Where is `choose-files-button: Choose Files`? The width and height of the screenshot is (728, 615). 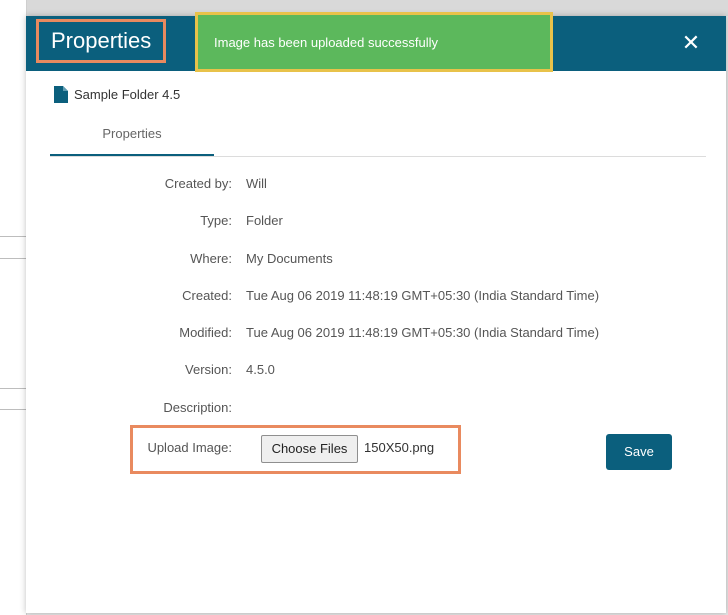 choose-files-button: Choose Files is located at coordinates (309, 449).